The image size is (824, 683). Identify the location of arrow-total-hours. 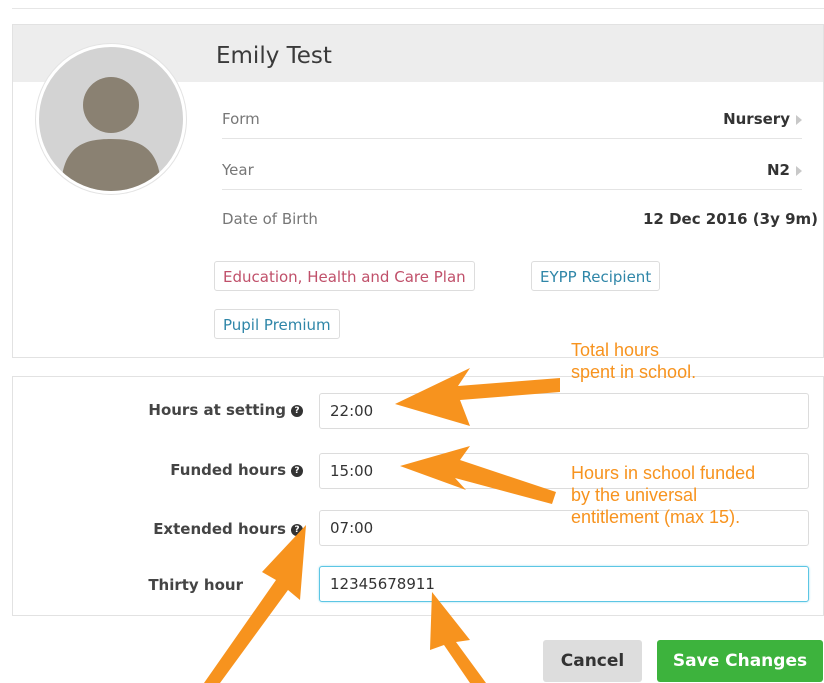
(477, 397).